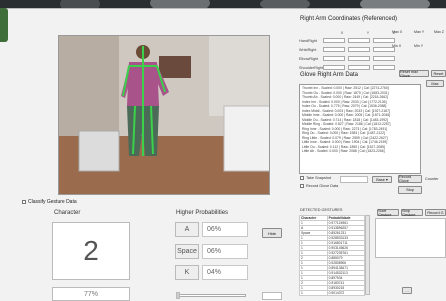 This screenshot has width=446, height=301. Describe the element at coordinates (91, 251) in the screenshot. I see `character-display: 2` at that location.